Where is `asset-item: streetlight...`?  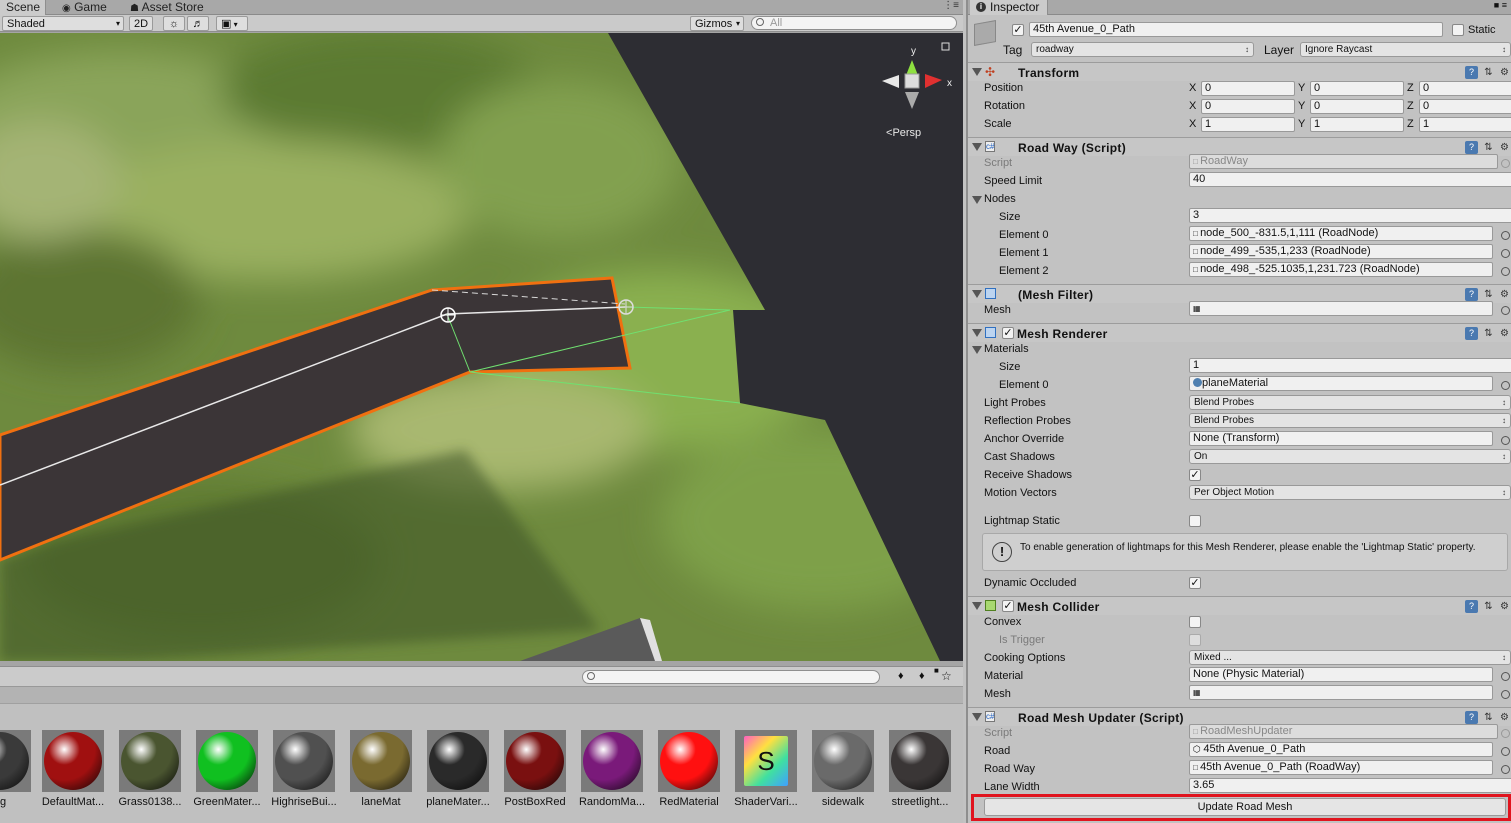 asset-item: streetlight... is located at coordinates (920, 769).